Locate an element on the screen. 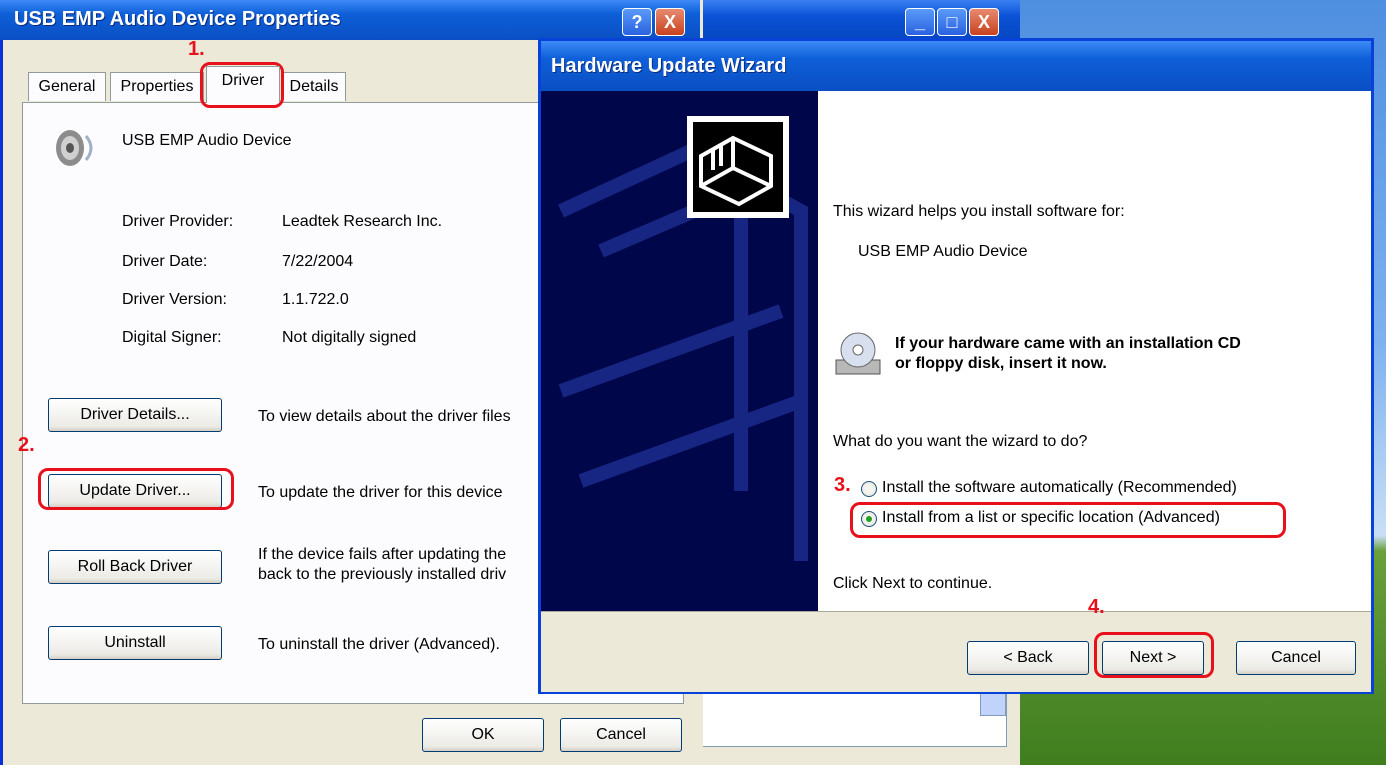 This screenshot has width=1386, height=765. driver-date-value: 7/22/2004 is located at coordinates (318, 261).